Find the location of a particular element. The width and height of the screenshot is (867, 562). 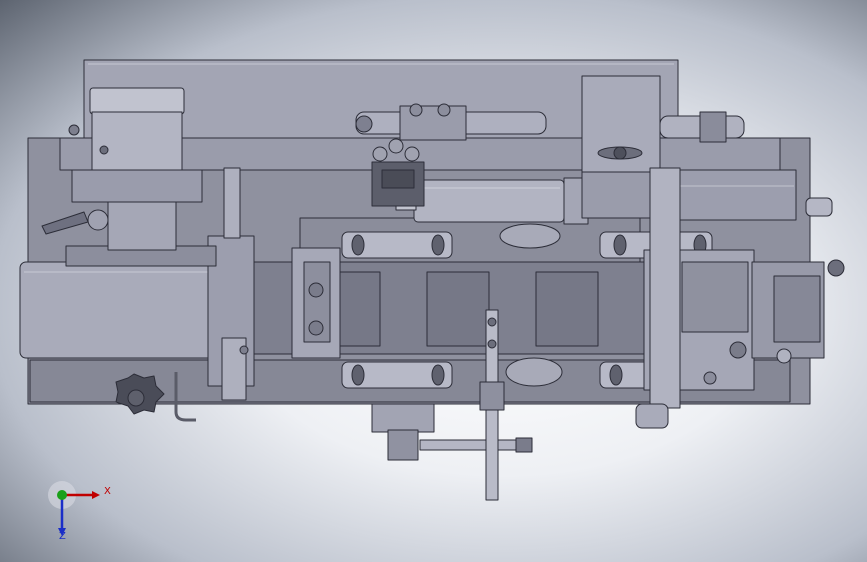

z-axis-label: Z is located at coordinates (62, 536).